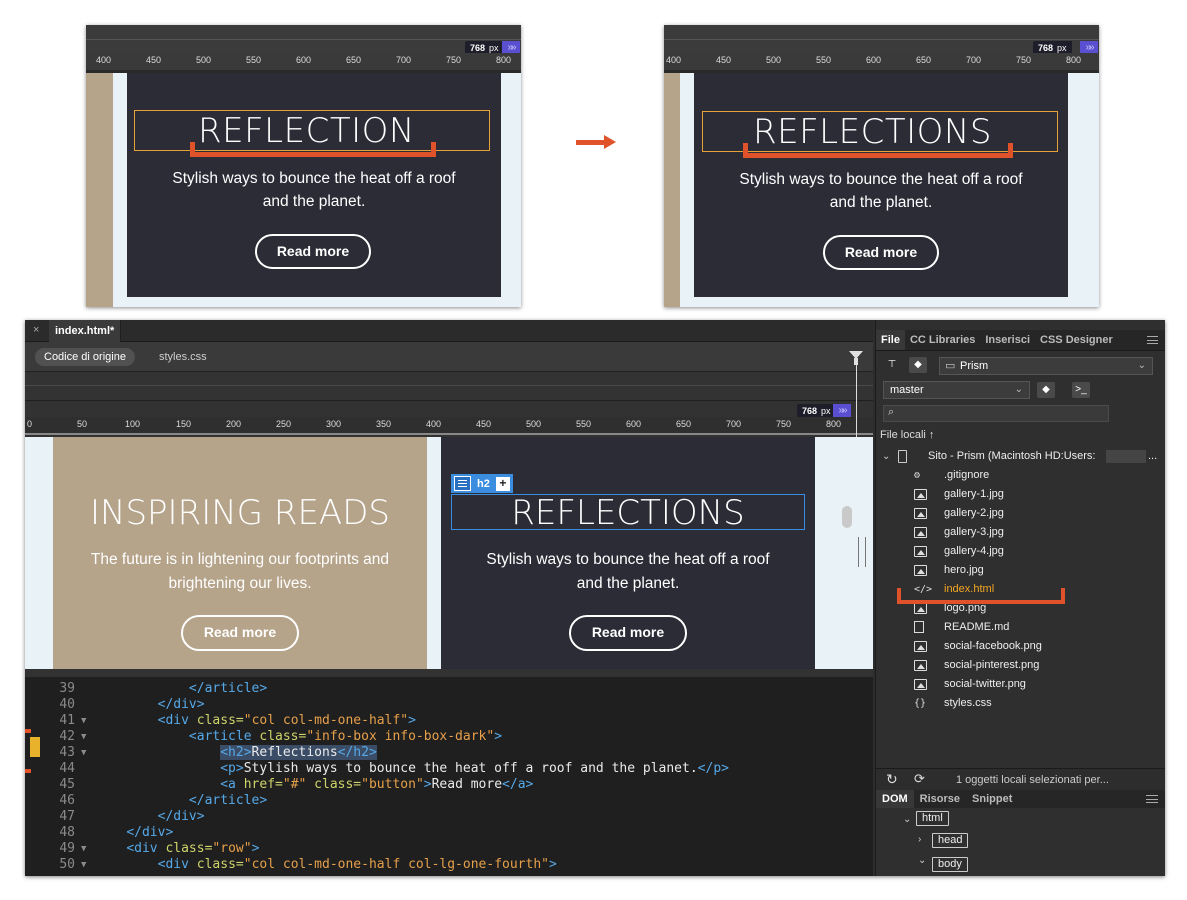  I want to click on gear-doc-icon: ⚙, so click(917, 475).